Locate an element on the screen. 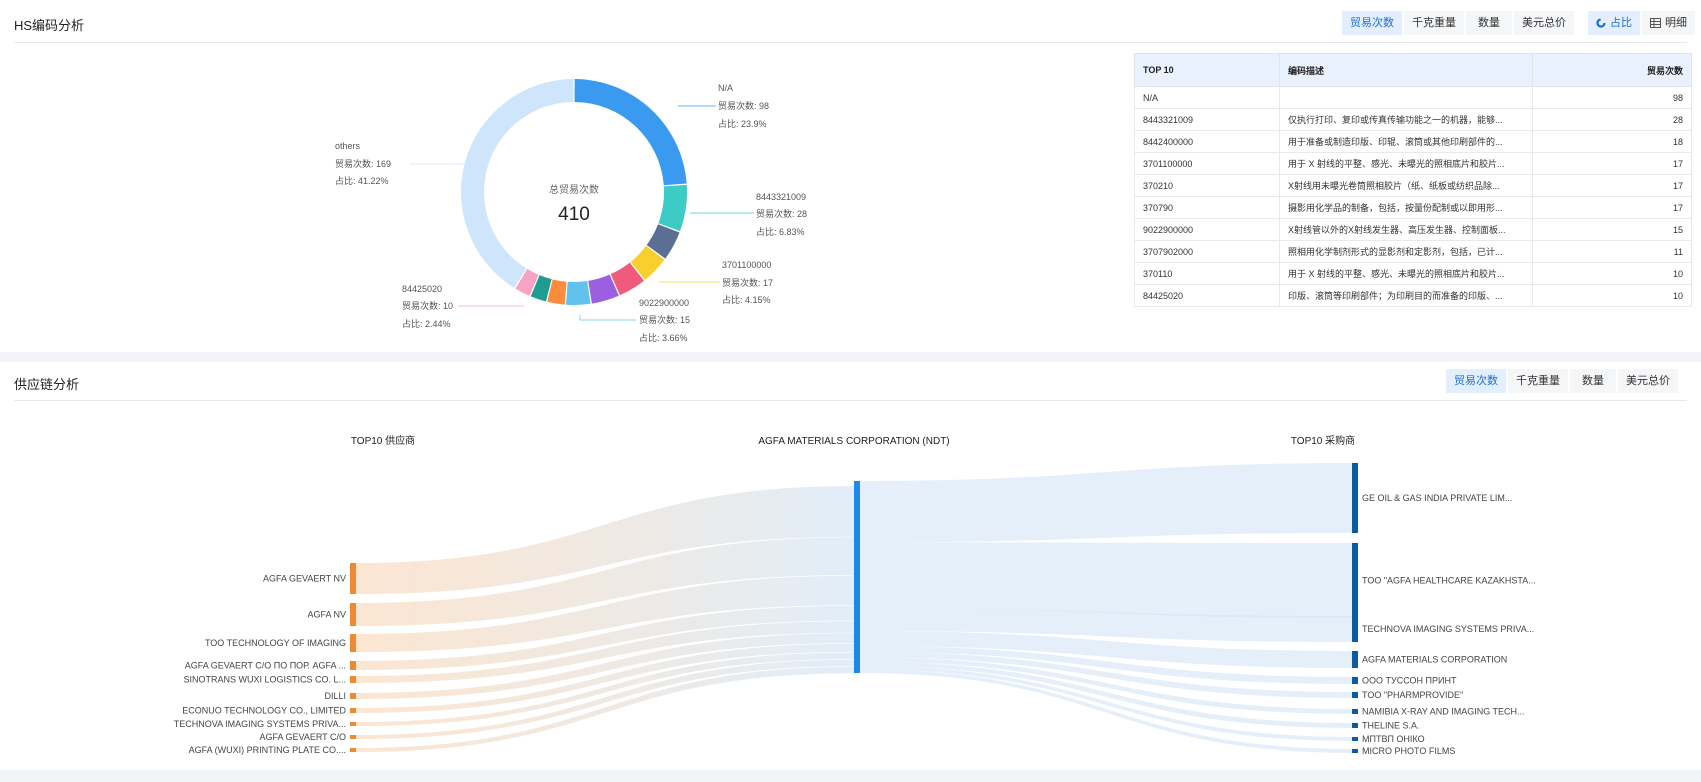 The image size is (1701, 782). metric-weight-button: 千克重量 is located at coordinates (1434, 23).